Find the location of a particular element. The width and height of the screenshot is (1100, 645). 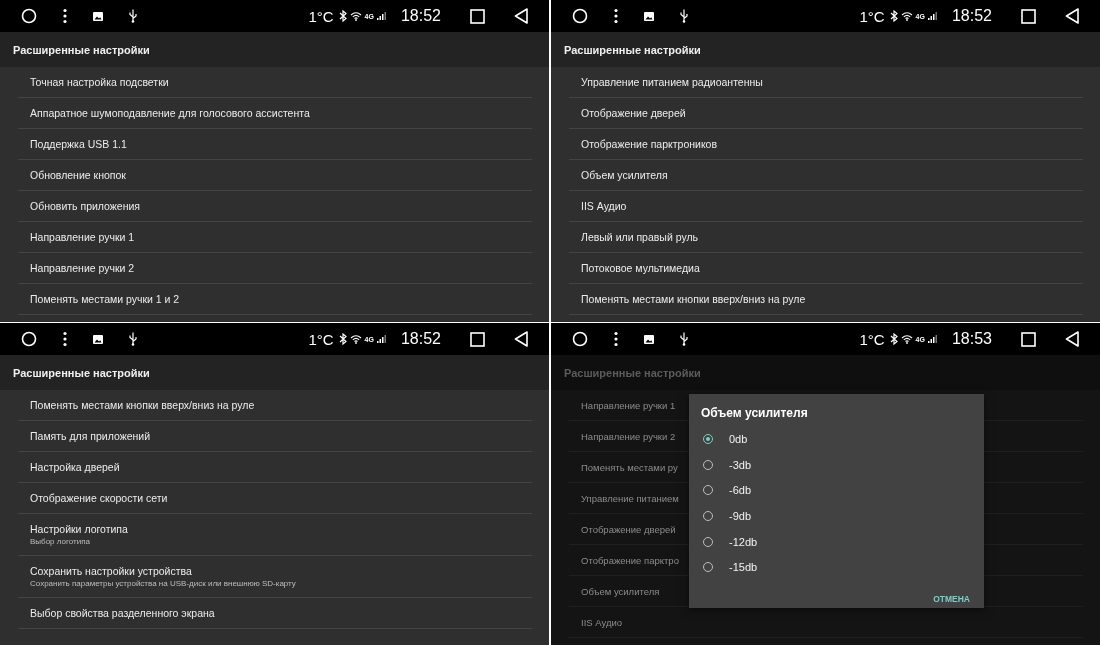

option-label: -9db is located at coordinates (740, 515).